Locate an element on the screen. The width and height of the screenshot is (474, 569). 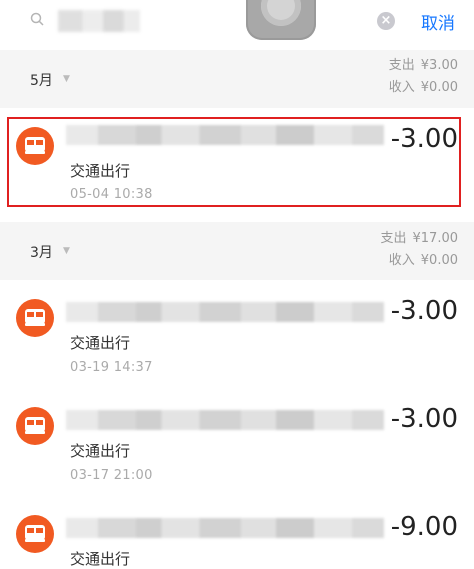
amount: -9.00 is located at coordinates (424, 527).